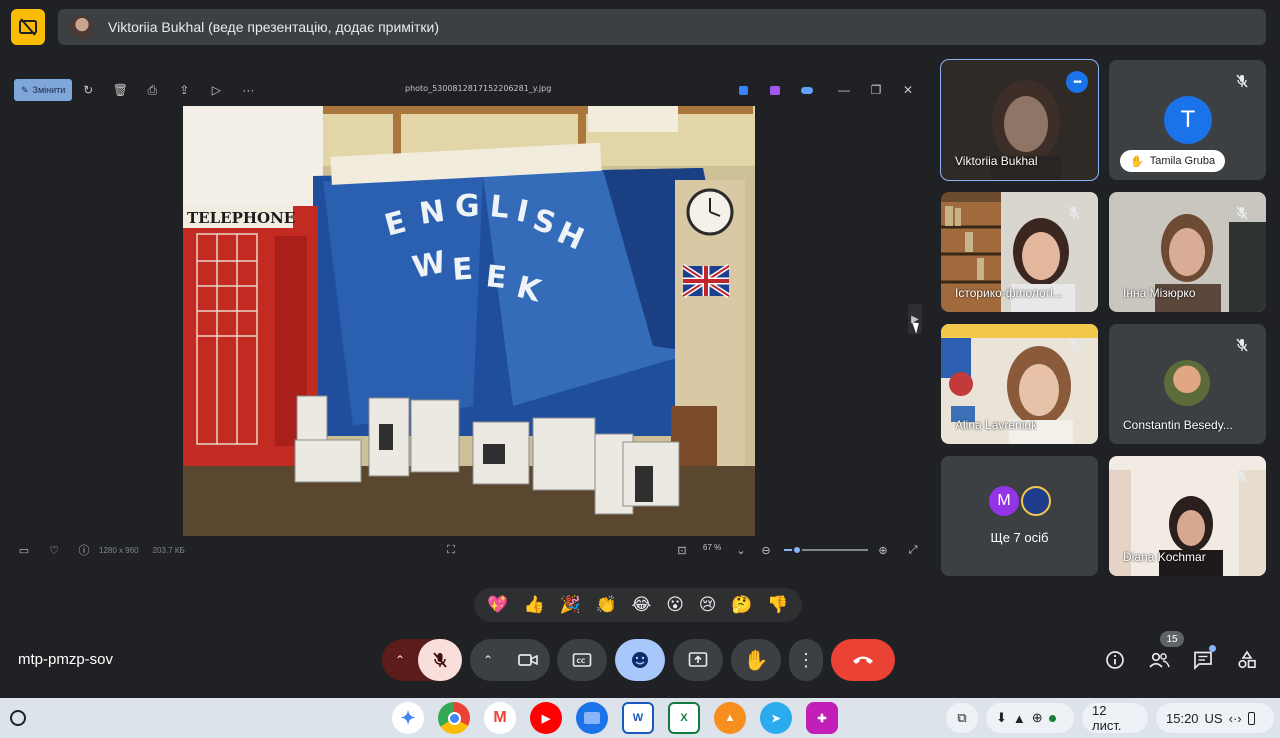  What do you see at coordinates (152, 90) in the screenshot?
I see `print-icon: ⎙` at bounding box center [152, 90].